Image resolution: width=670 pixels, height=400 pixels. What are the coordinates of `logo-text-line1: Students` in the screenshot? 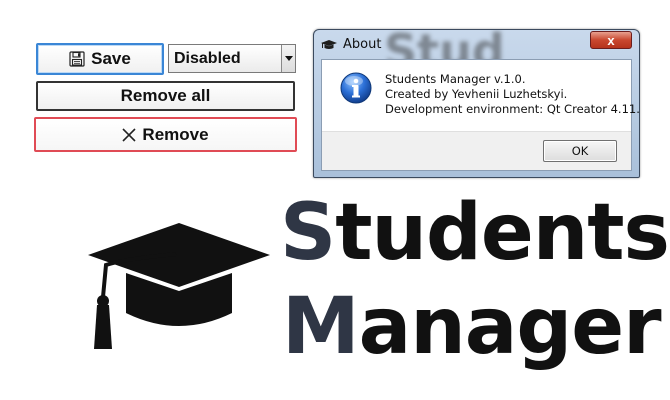 It's located at (475, 233).